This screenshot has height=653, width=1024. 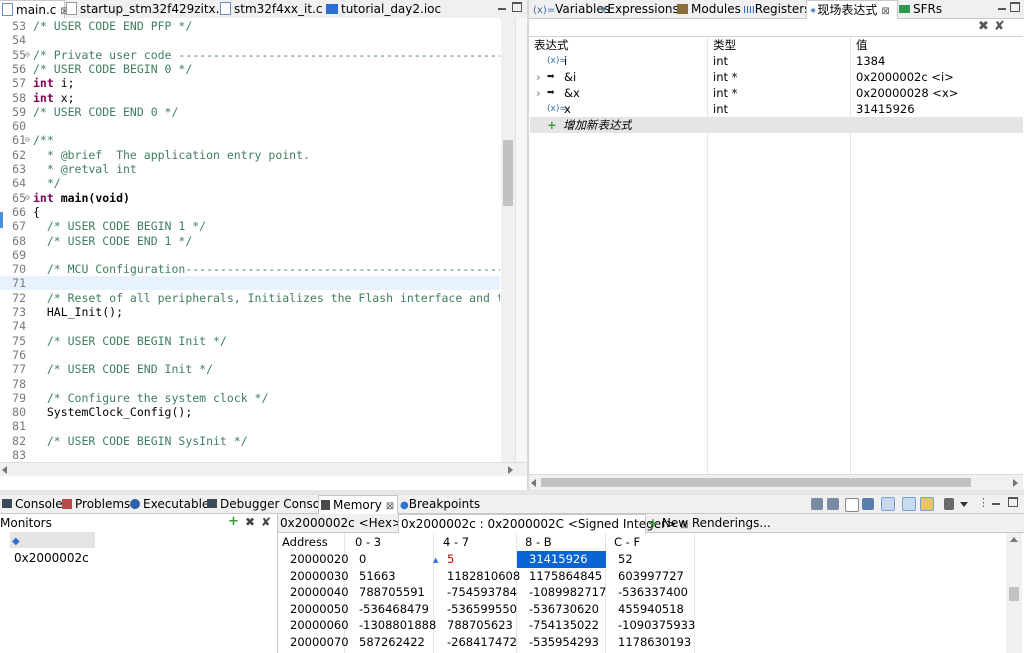 What do you see at coordinates (888, 504) in the screenshot?
I see `link-icon` at bounding box center [888, 504].